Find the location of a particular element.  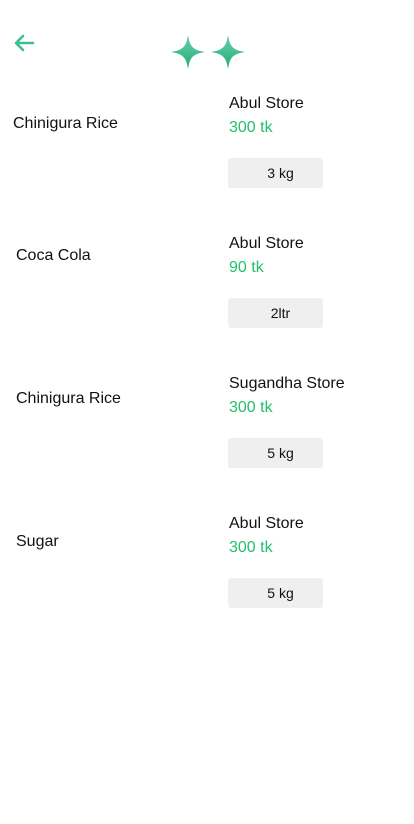

quantity-field: 3 kg is located at coordinates (275, 173).